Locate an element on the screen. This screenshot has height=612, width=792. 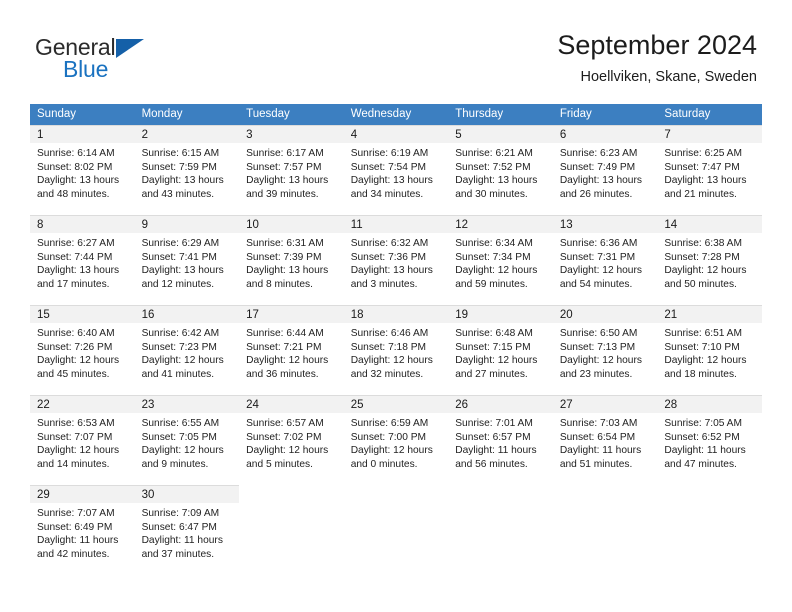
day-number: 5 is located at coordinates (500, 134).